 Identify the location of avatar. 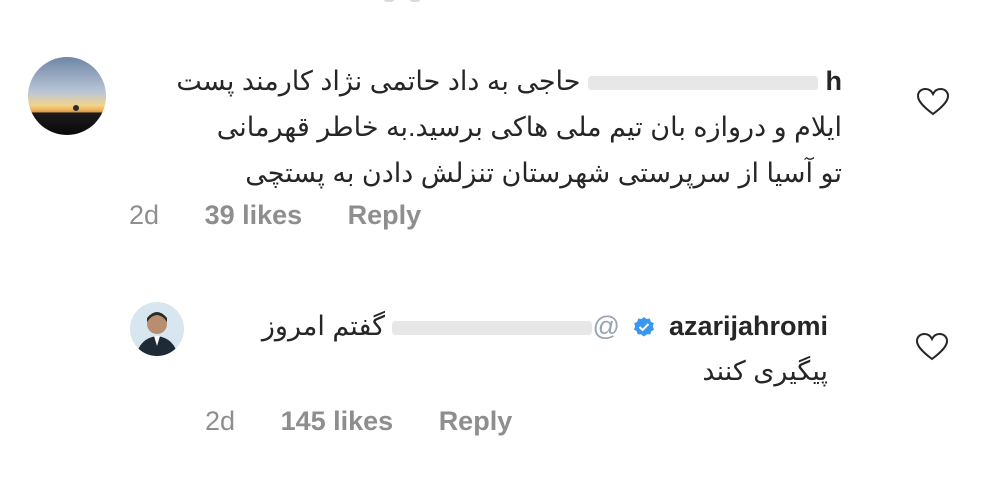
(67, 96).